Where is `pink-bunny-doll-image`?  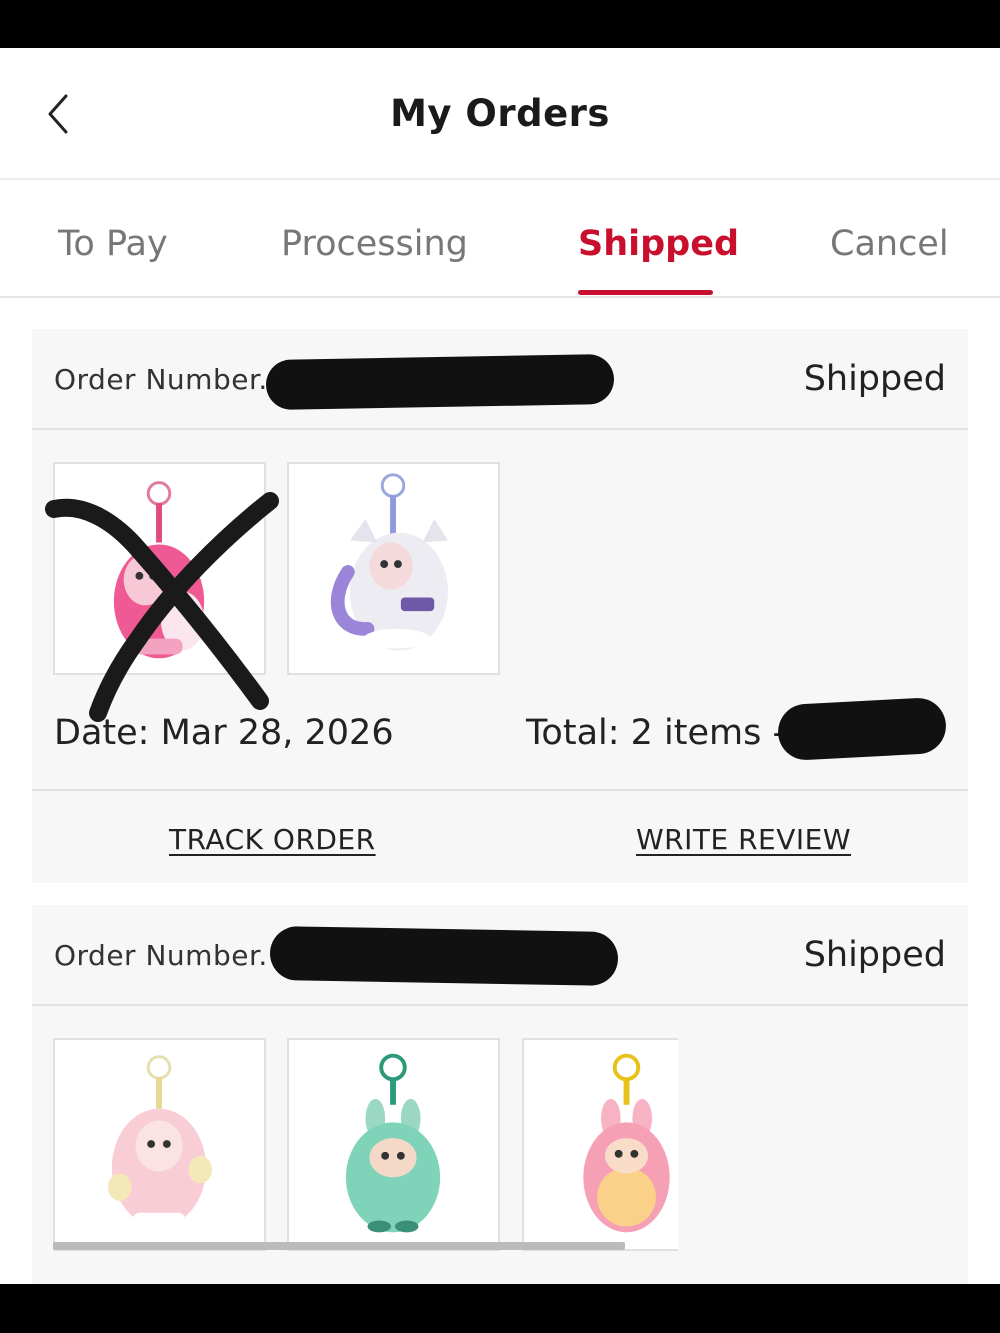
pink-bunny-doll-image is located at coordinates (159, 1141).